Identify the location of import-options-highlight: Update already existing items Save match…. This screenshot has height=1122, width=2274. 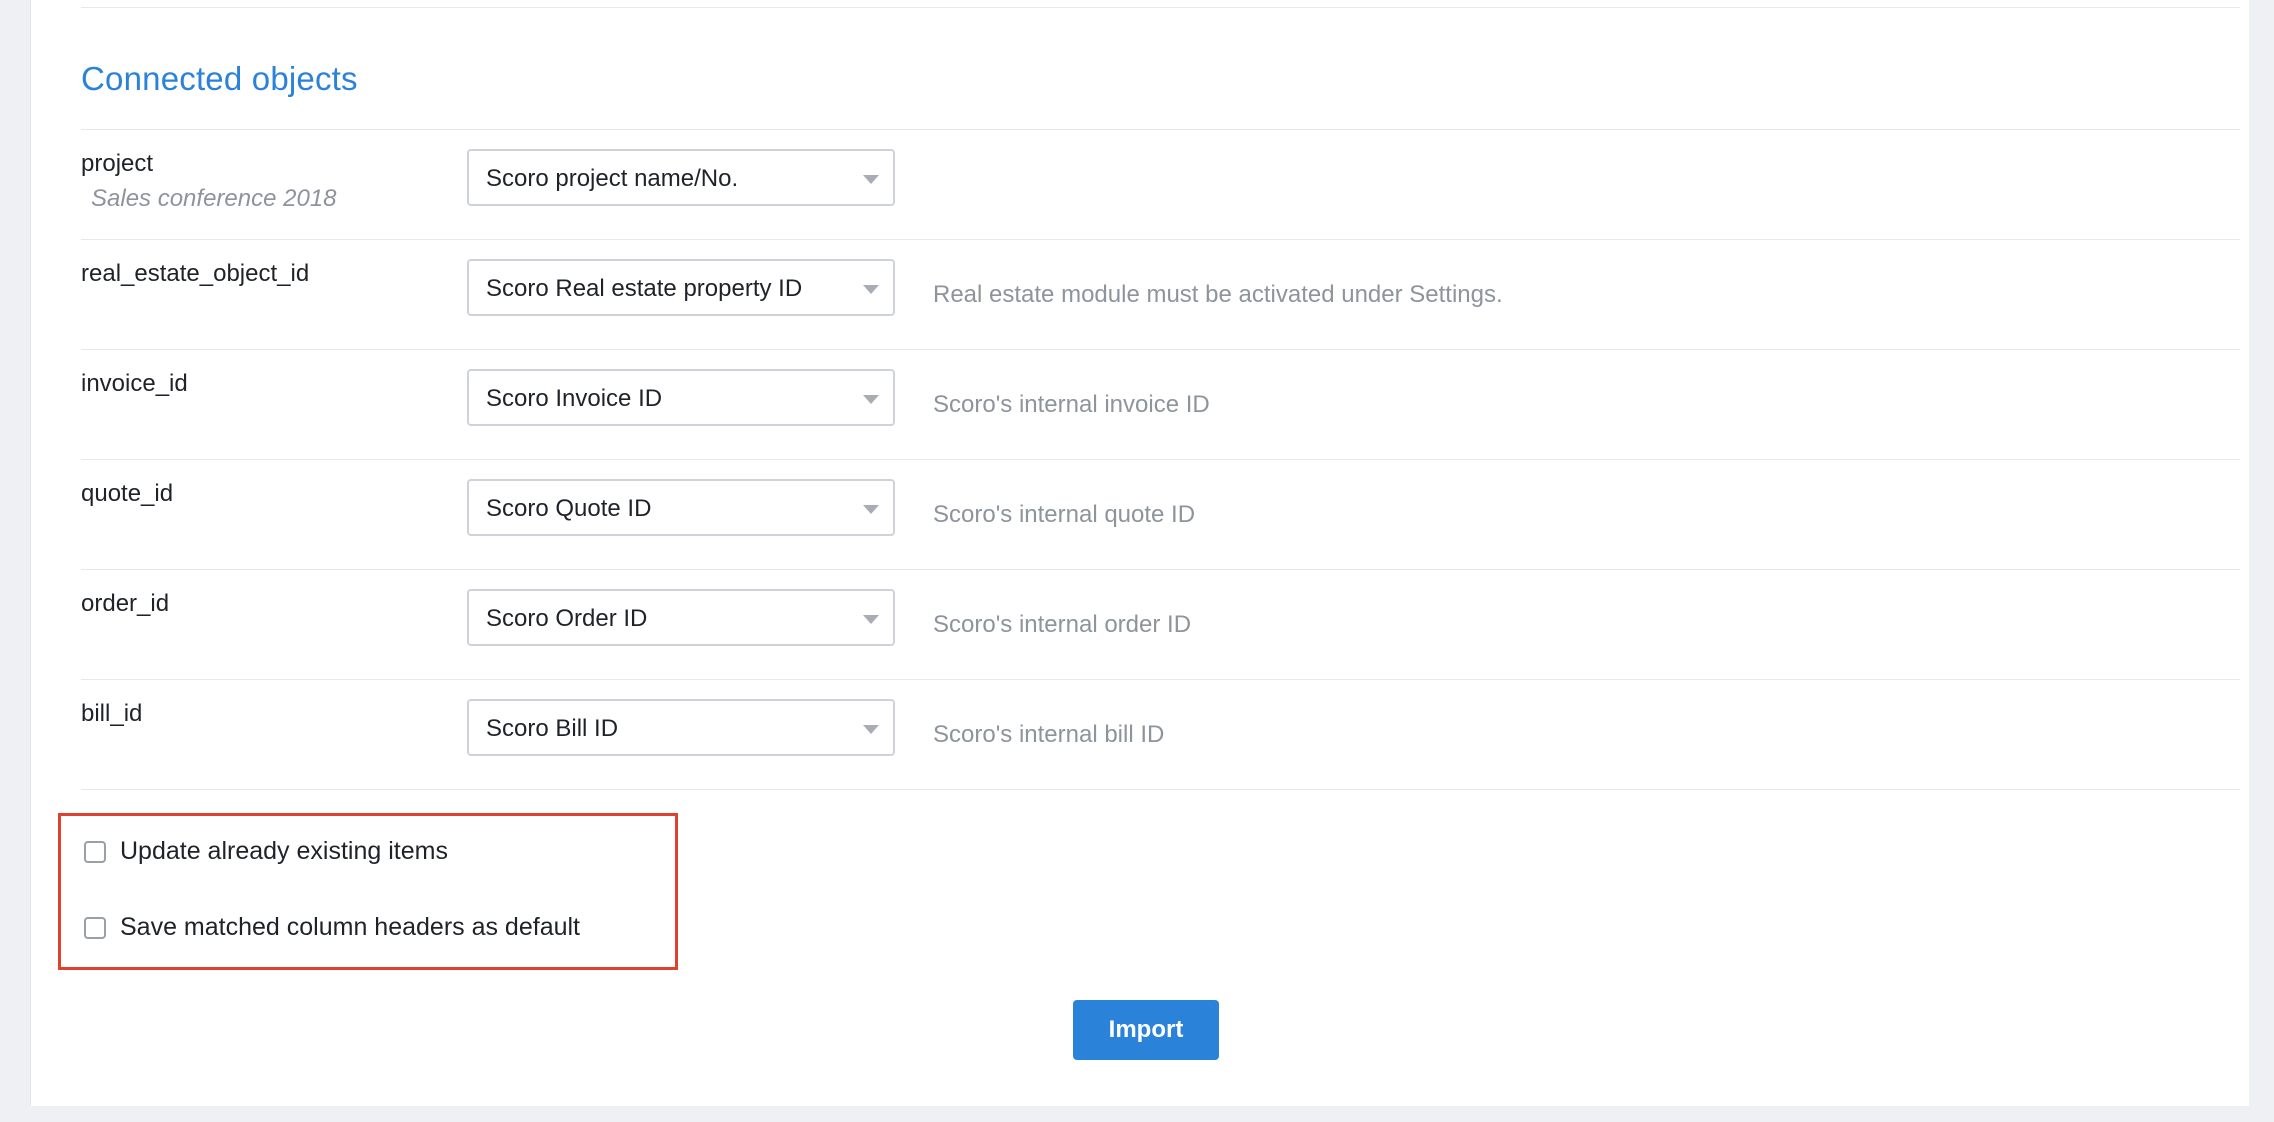
(368, 891).